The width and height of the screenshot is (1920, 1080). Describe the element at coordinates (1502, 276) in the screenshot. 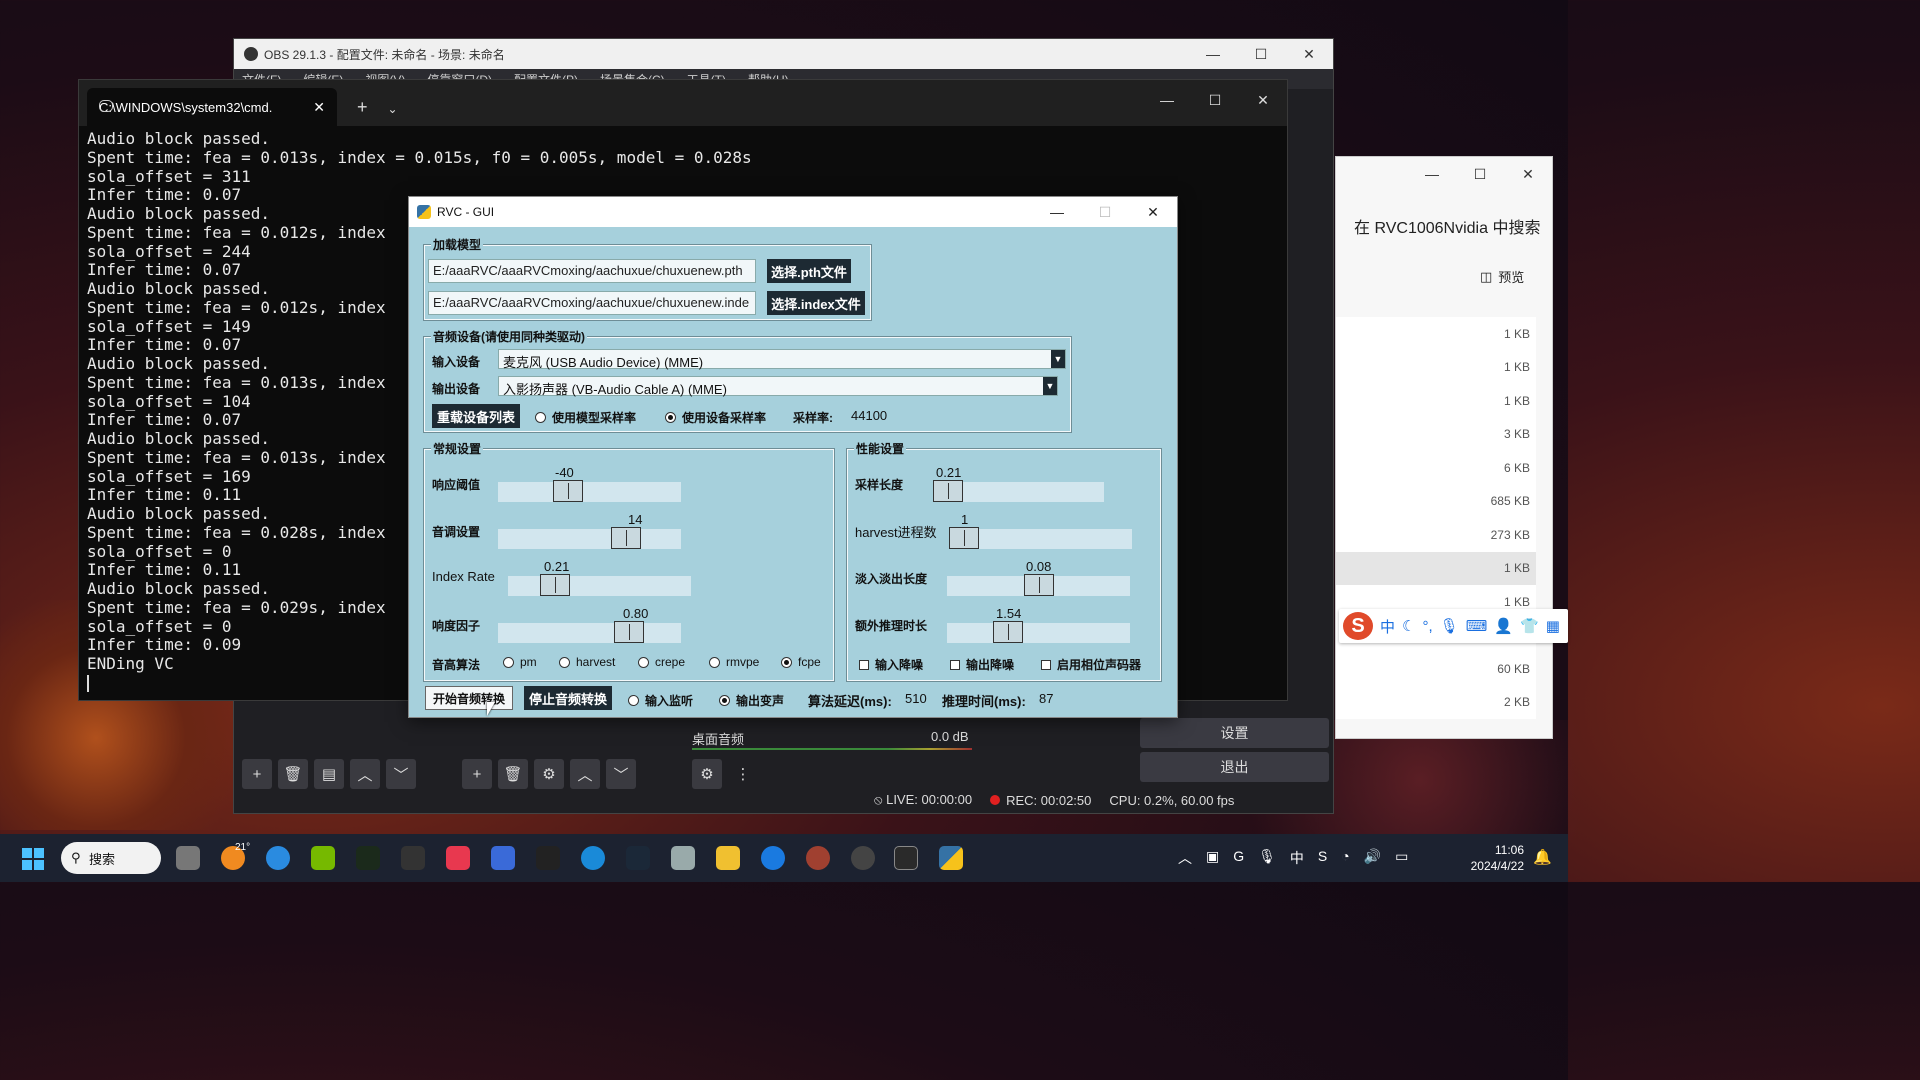

I see `preview-toggle: ◫ 预览` at that location.